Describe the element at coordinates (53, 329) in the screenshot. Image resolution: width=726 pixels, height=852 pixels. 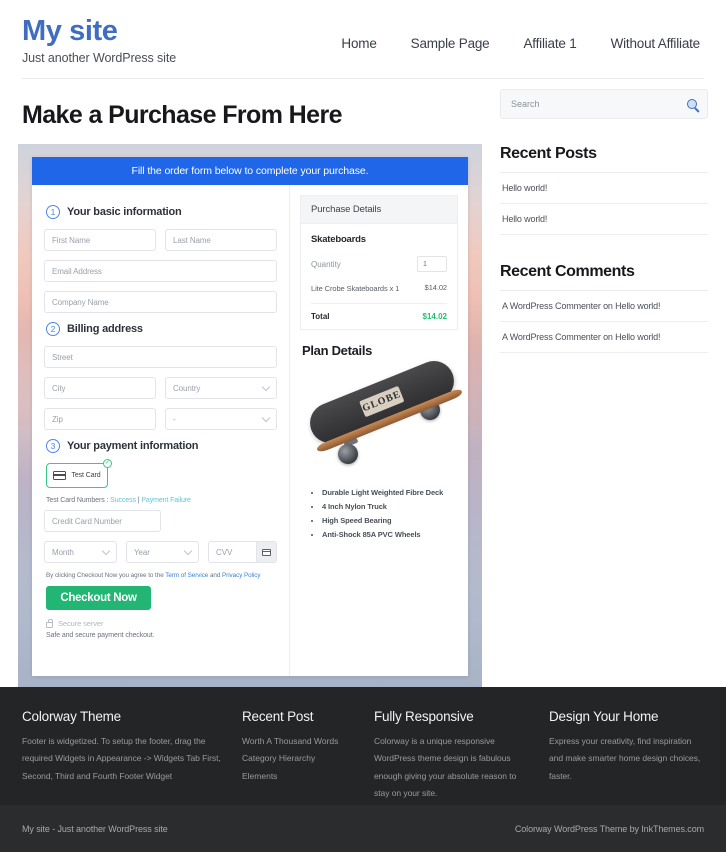
I see `step-number-icon: 2` at that location.